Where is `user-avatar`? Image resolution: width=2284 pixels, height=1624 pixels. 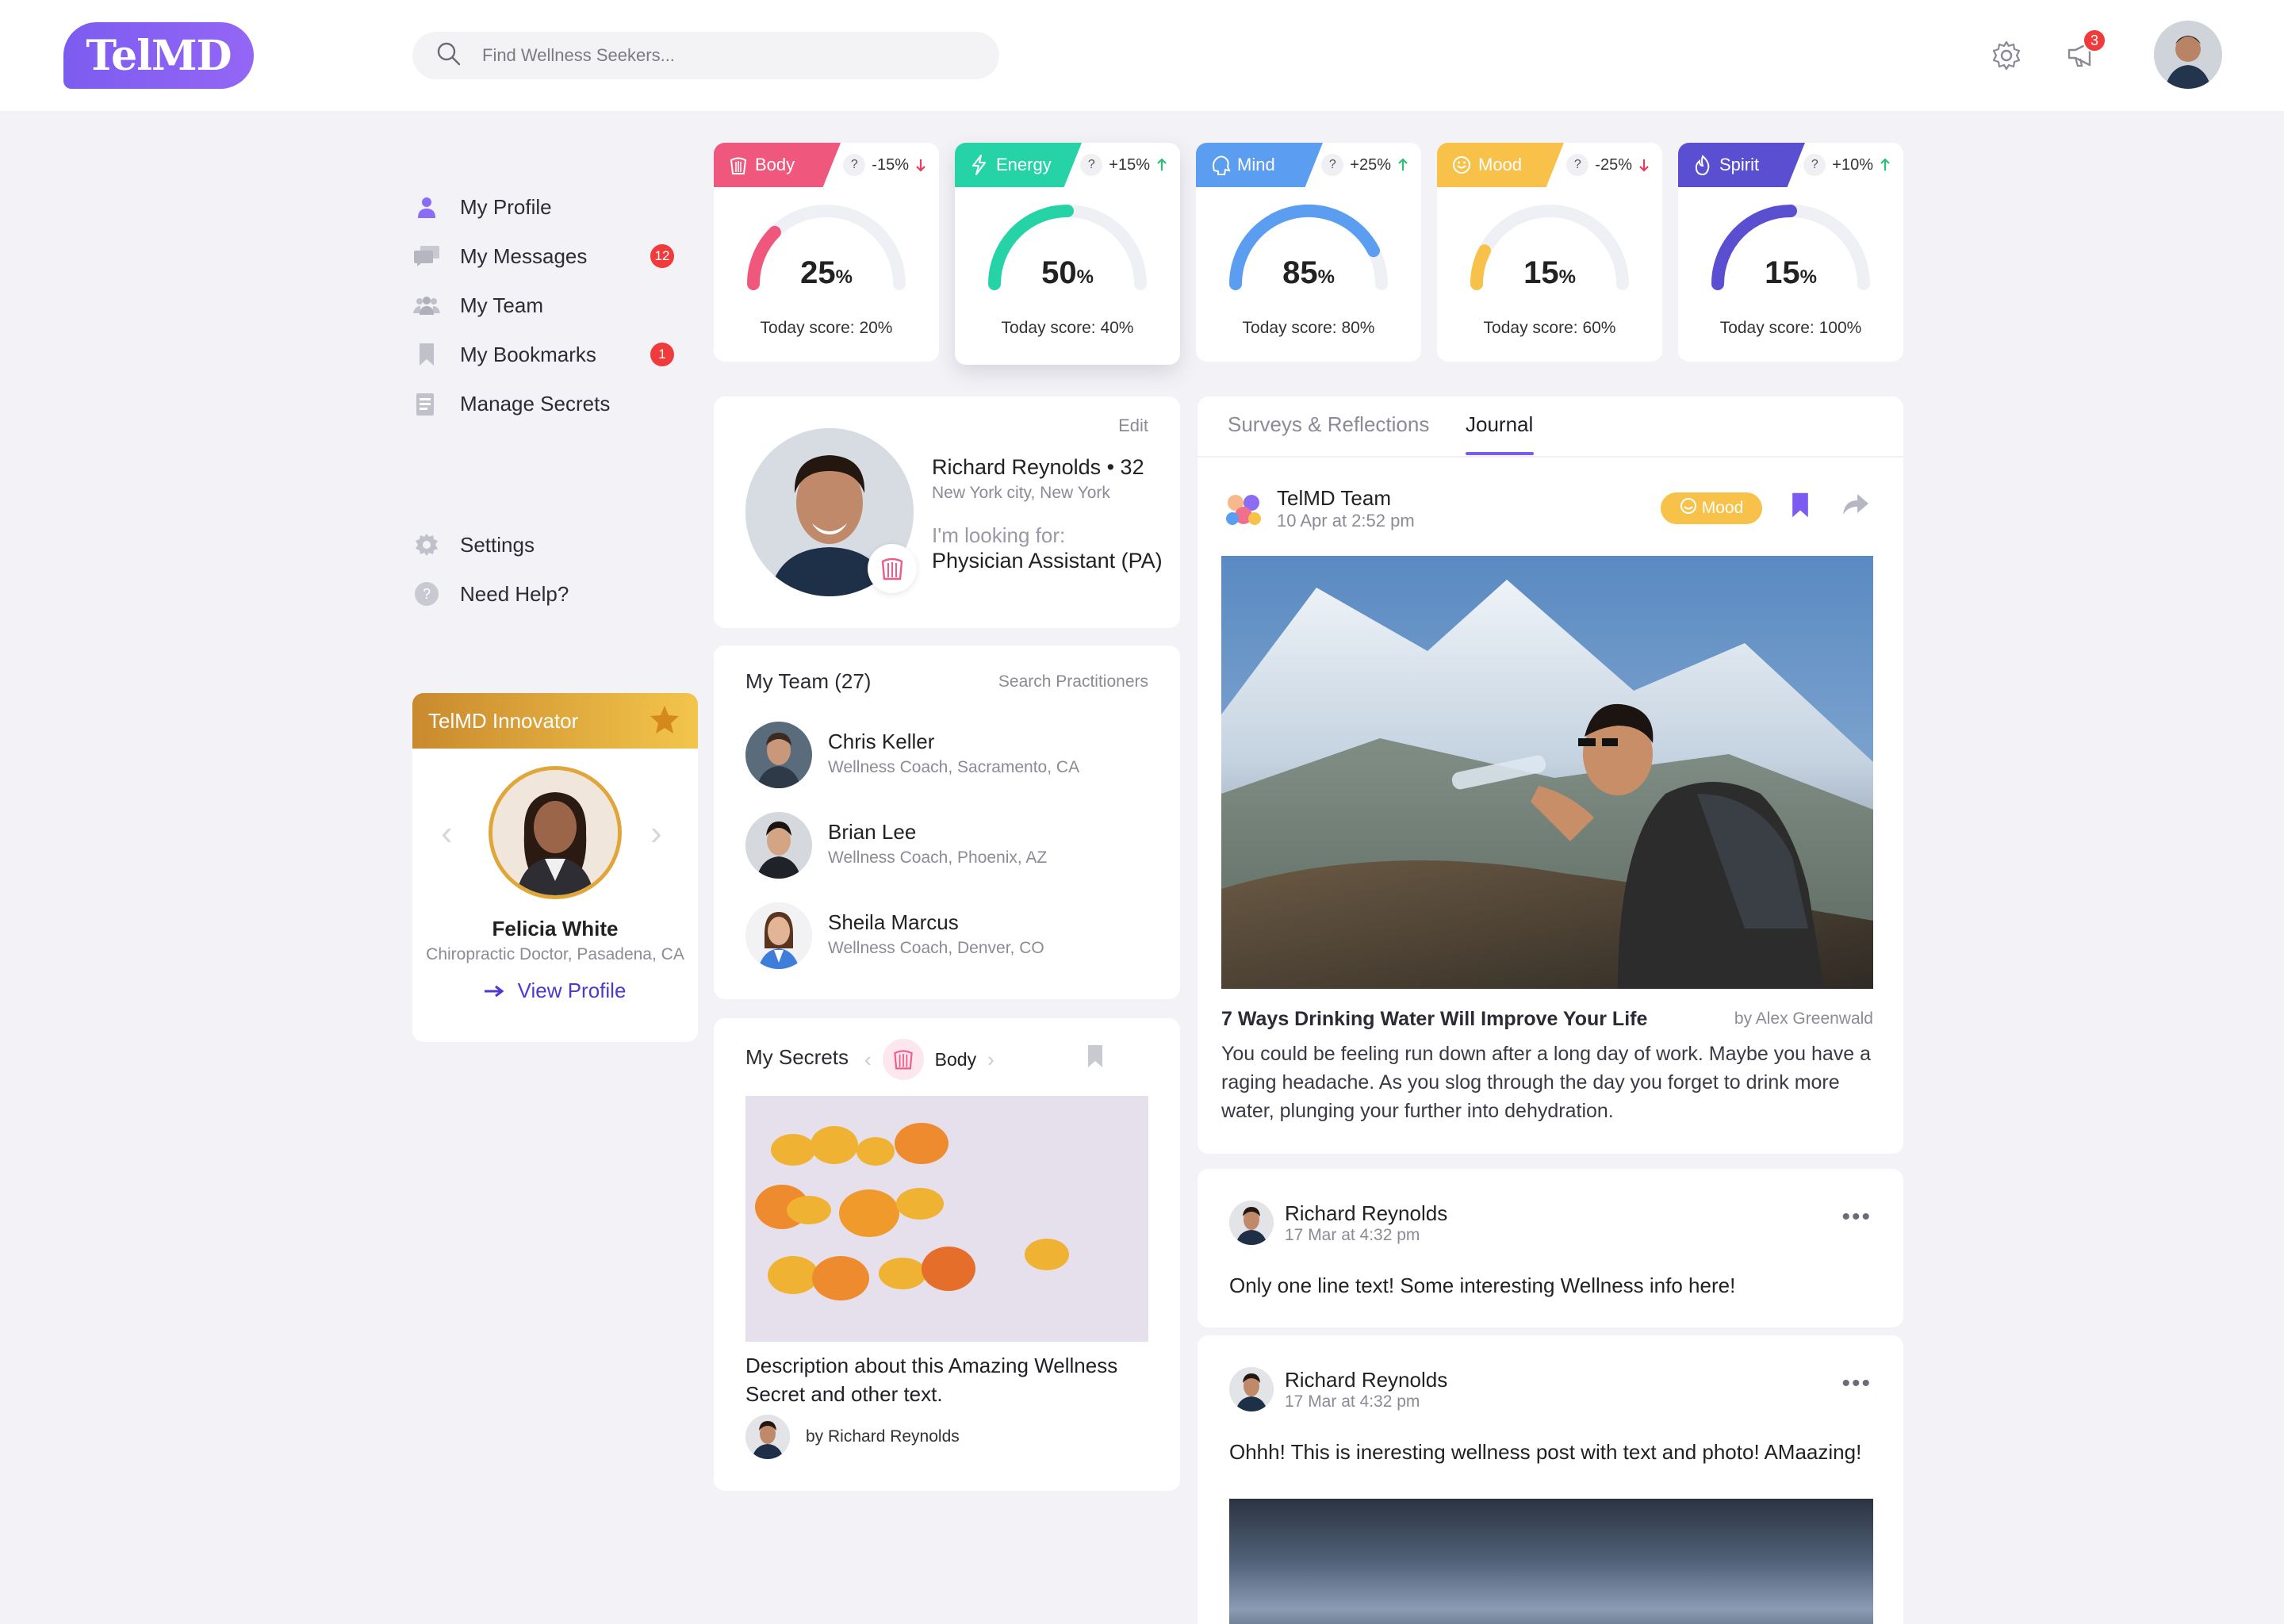
user-avatar is located at coordinates (2188, 55).